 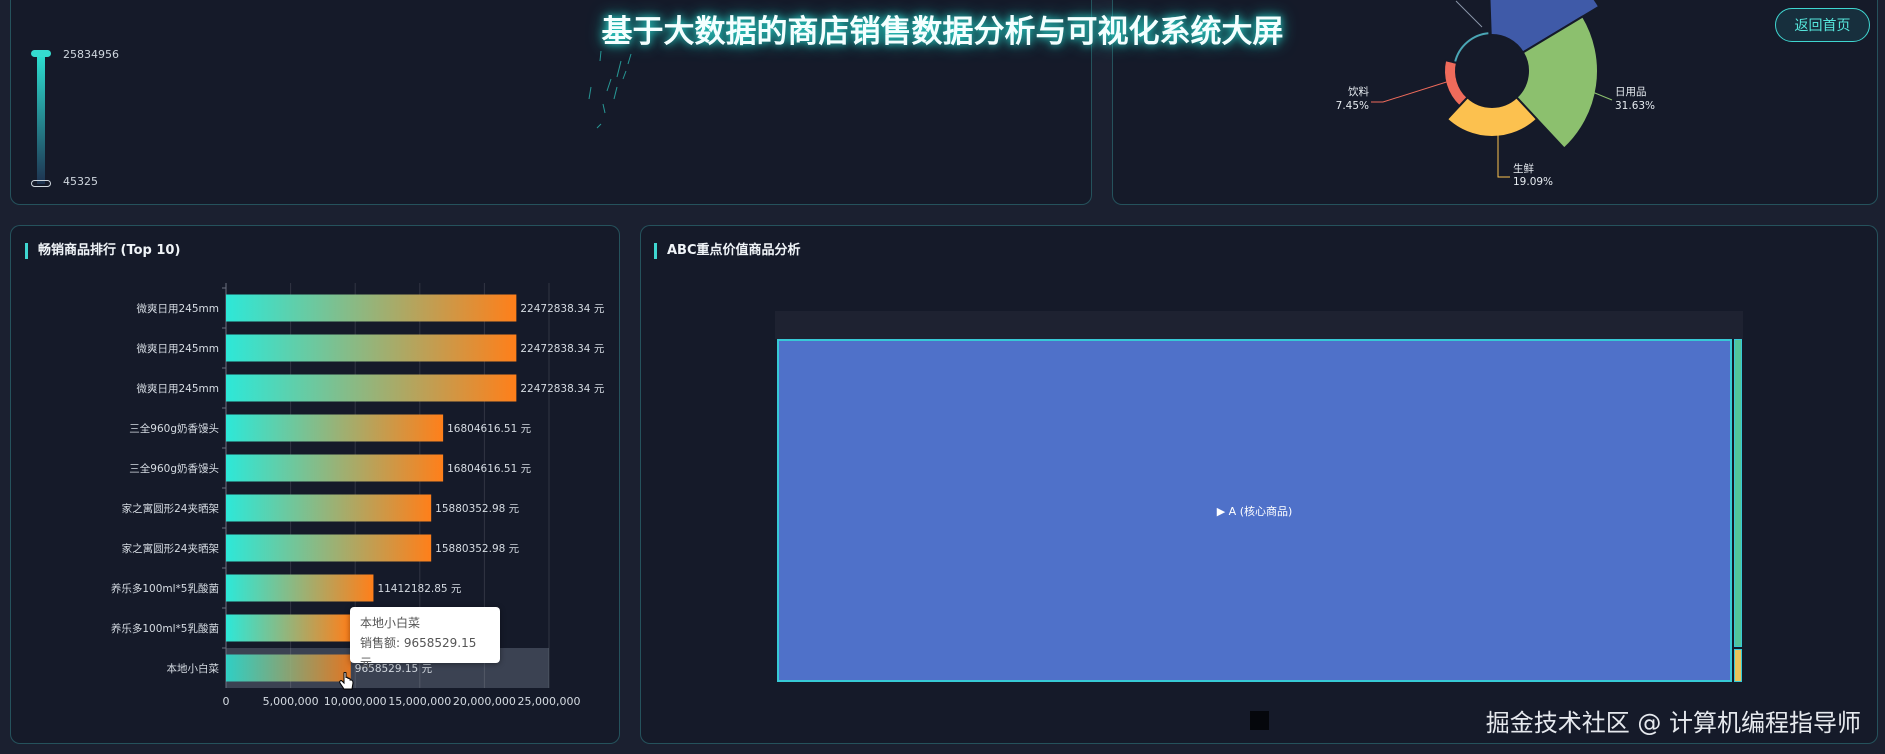 What do you see at coordinates (1456, 83) in the screenshot?
I see `rose-slice` at bounding box center [1456, 83].